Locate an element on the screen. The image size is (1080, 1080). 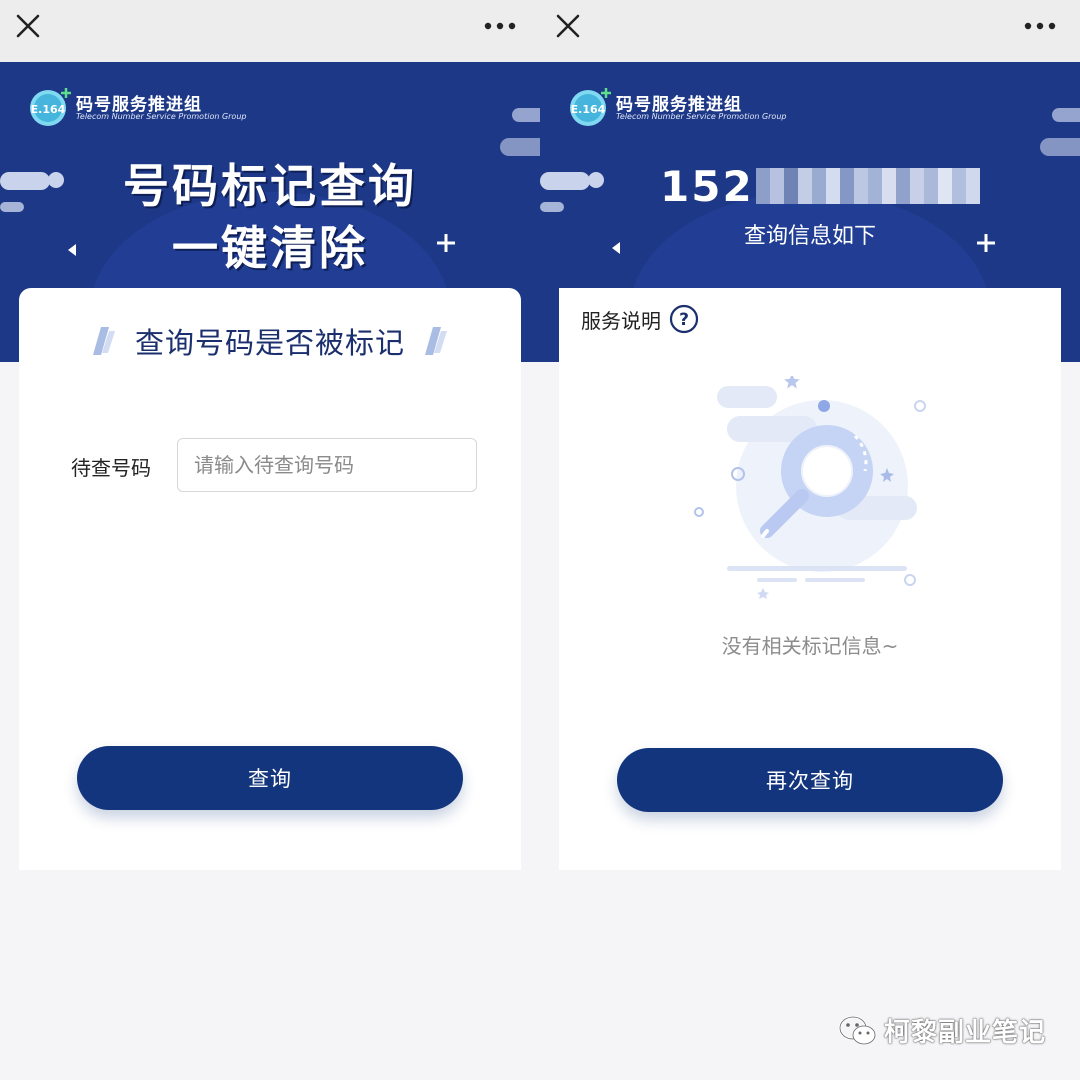
watermark: 柯黎副业笔记 is located at coordinates (942, 1030).